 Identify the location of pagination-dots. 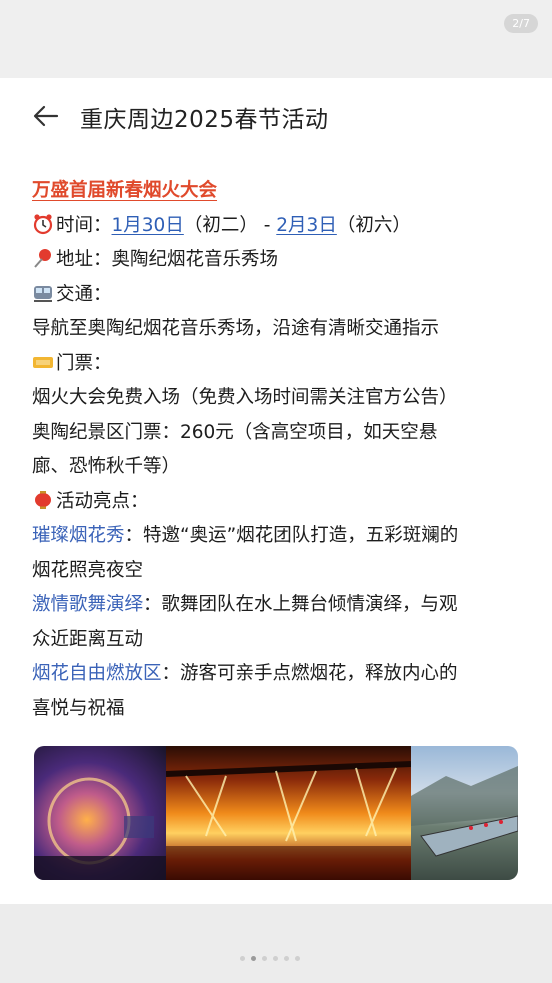
(270, 958).